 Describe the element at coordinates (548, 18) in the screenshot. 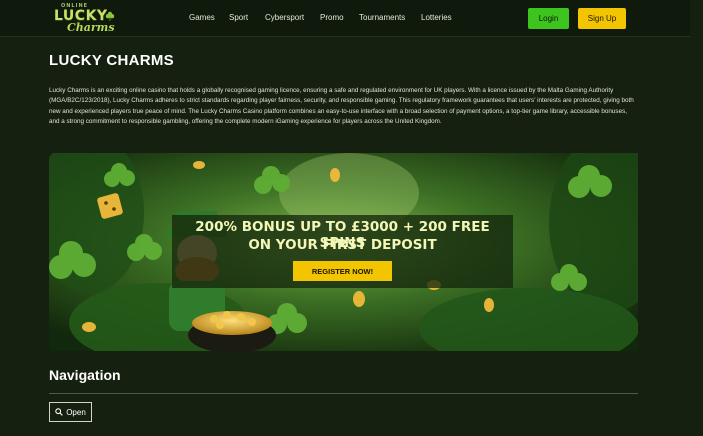

I see `login-button: Login` at that location.